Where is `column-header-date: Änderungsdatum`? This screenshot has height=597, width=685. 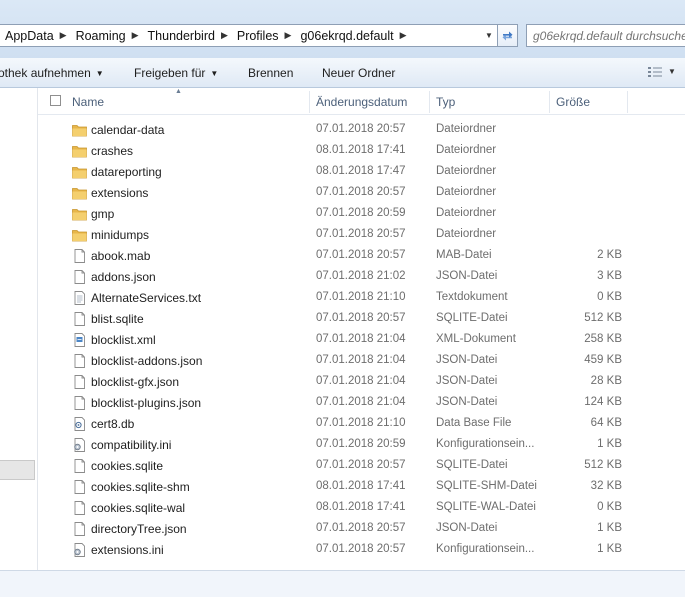
column-header-date: Änderungsdatum is located at coordinates (361, 102).